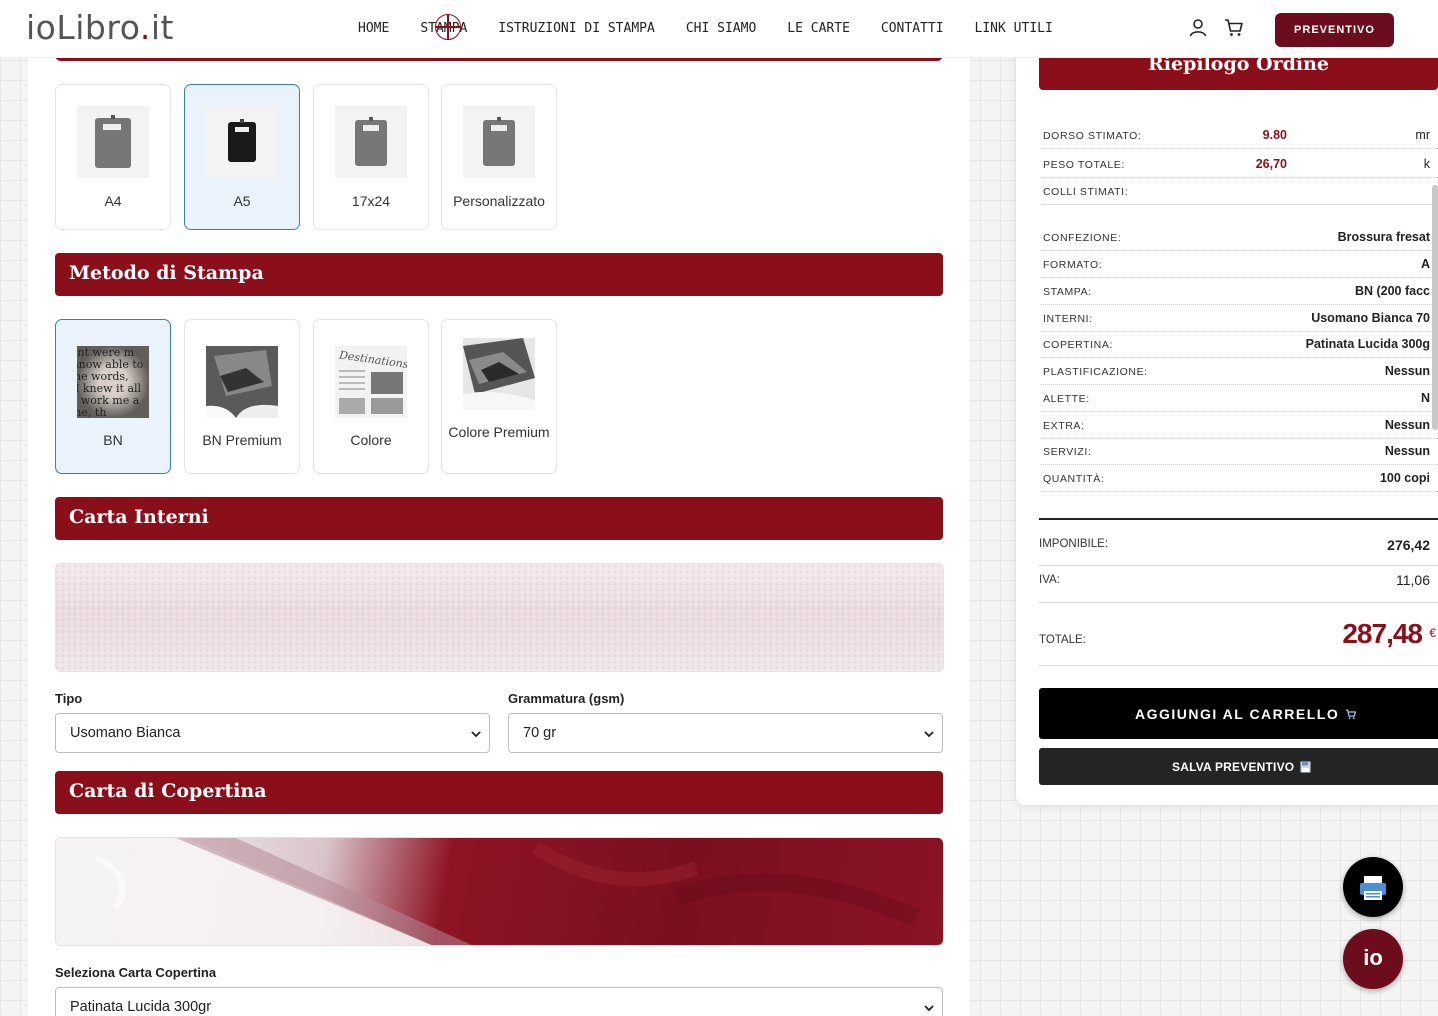  I want to click on format-label: Personalizzato, so click(499, 201).